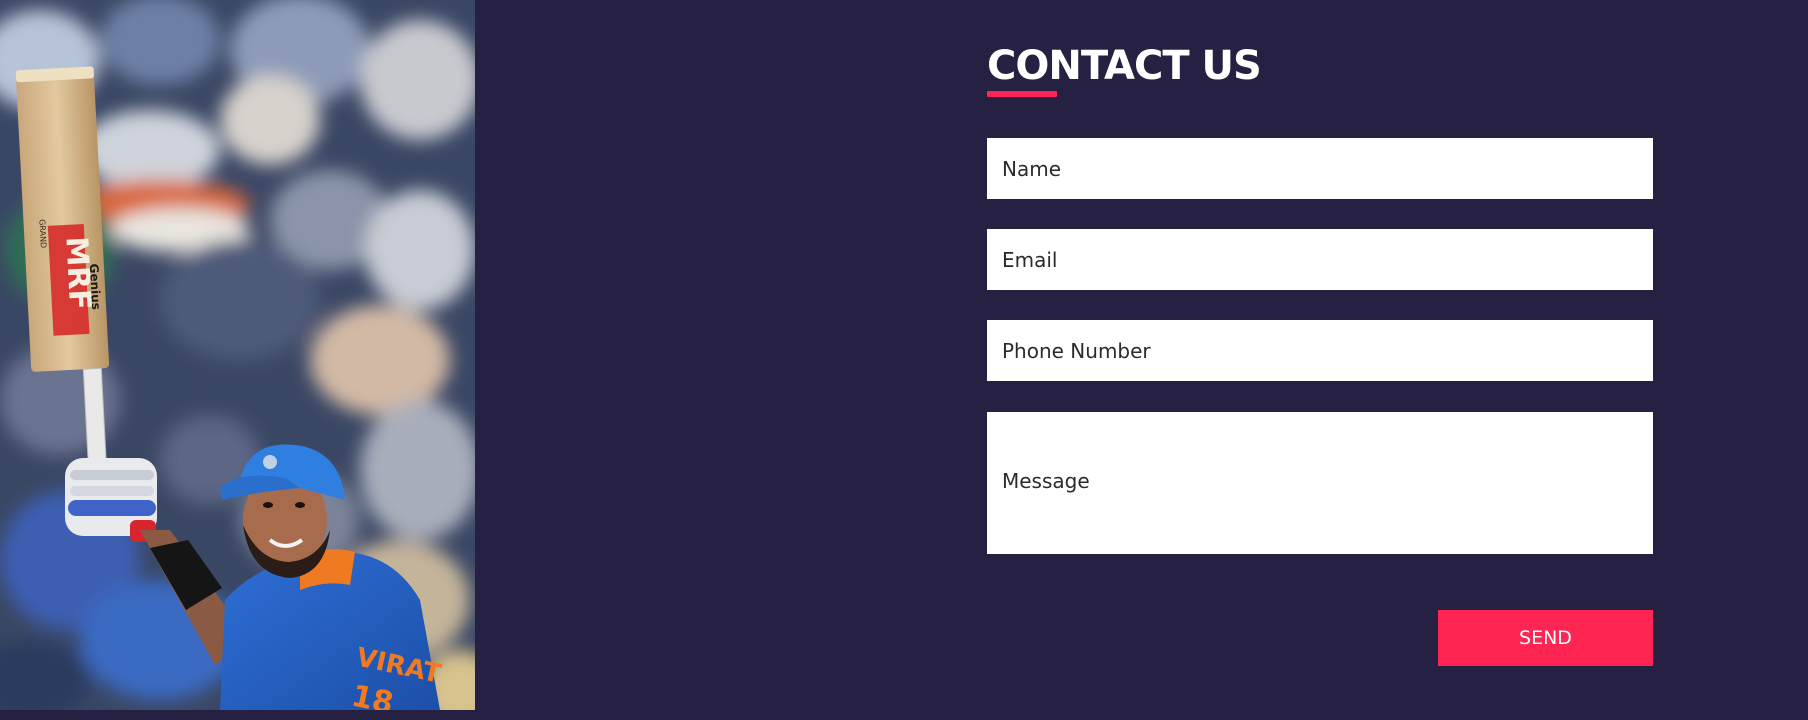  I want to click on bat-model-text: Genius, so click(95, 286).